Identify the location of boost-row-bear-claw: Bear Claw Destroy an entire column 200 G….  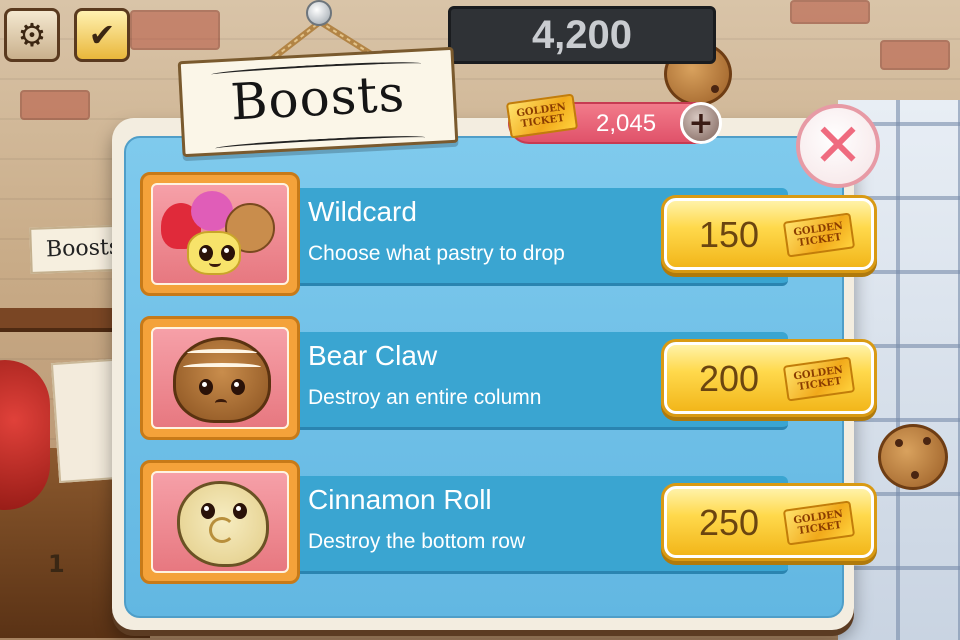
(507, 378).